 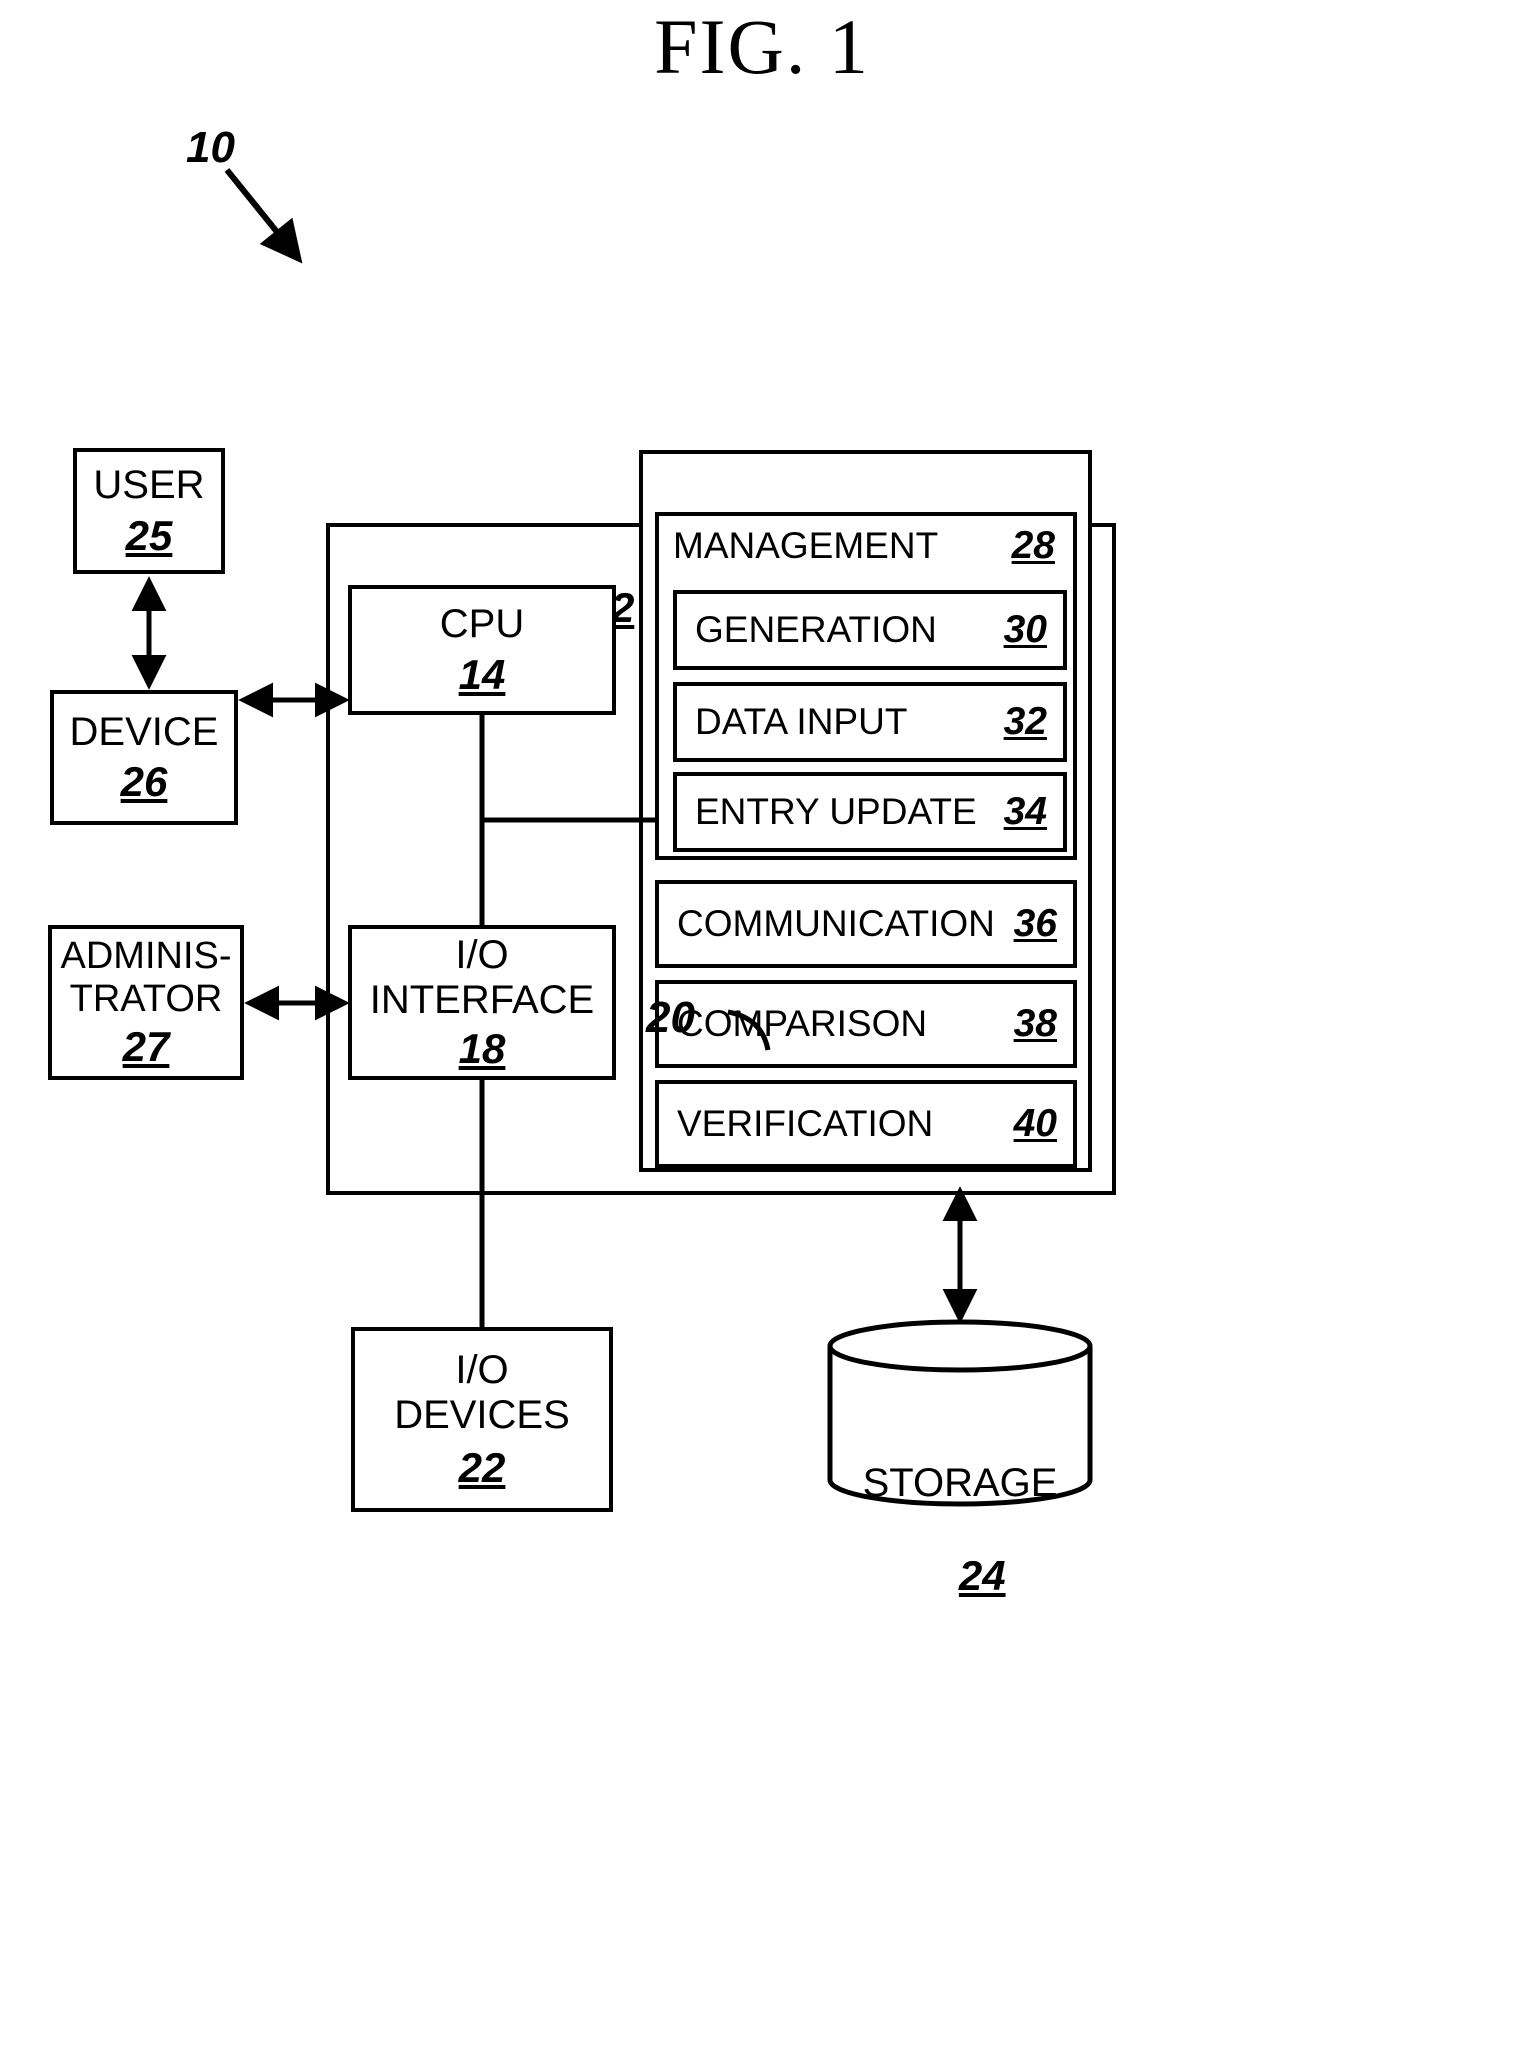 What do you see at coordinates (1035, 923) in the screenshot?
I see `communication-ref: 36` at bounding box center [1035, 923].